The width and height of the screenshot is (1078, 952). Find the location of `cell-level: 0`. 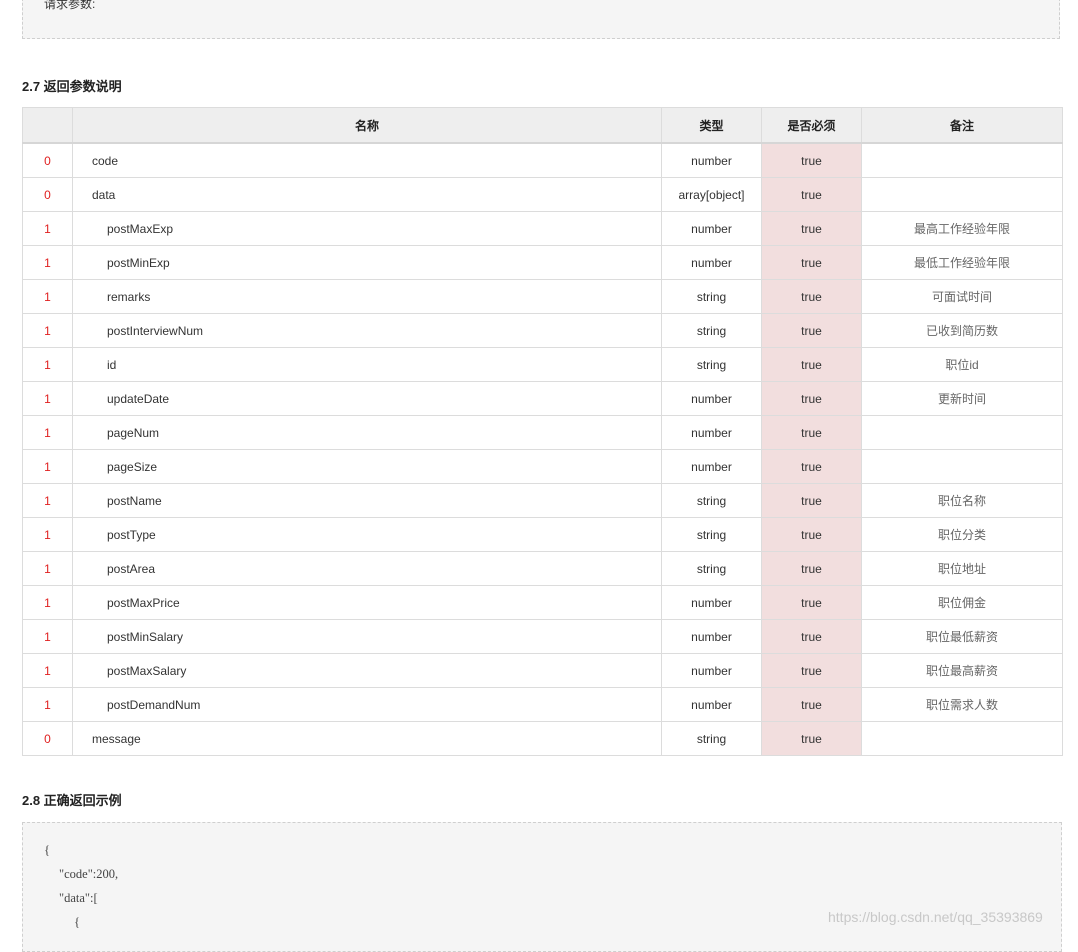

cell-level: 0 is located at coordinates (47, 194).